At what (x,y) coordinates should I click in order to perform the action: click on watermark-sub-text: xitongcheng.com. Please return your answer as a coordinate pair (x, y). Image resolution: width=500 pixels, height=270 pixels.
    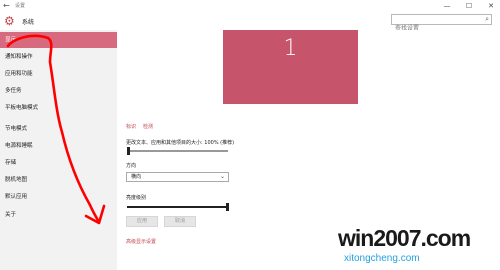
    Looking at the image, I should click on (382, 258).